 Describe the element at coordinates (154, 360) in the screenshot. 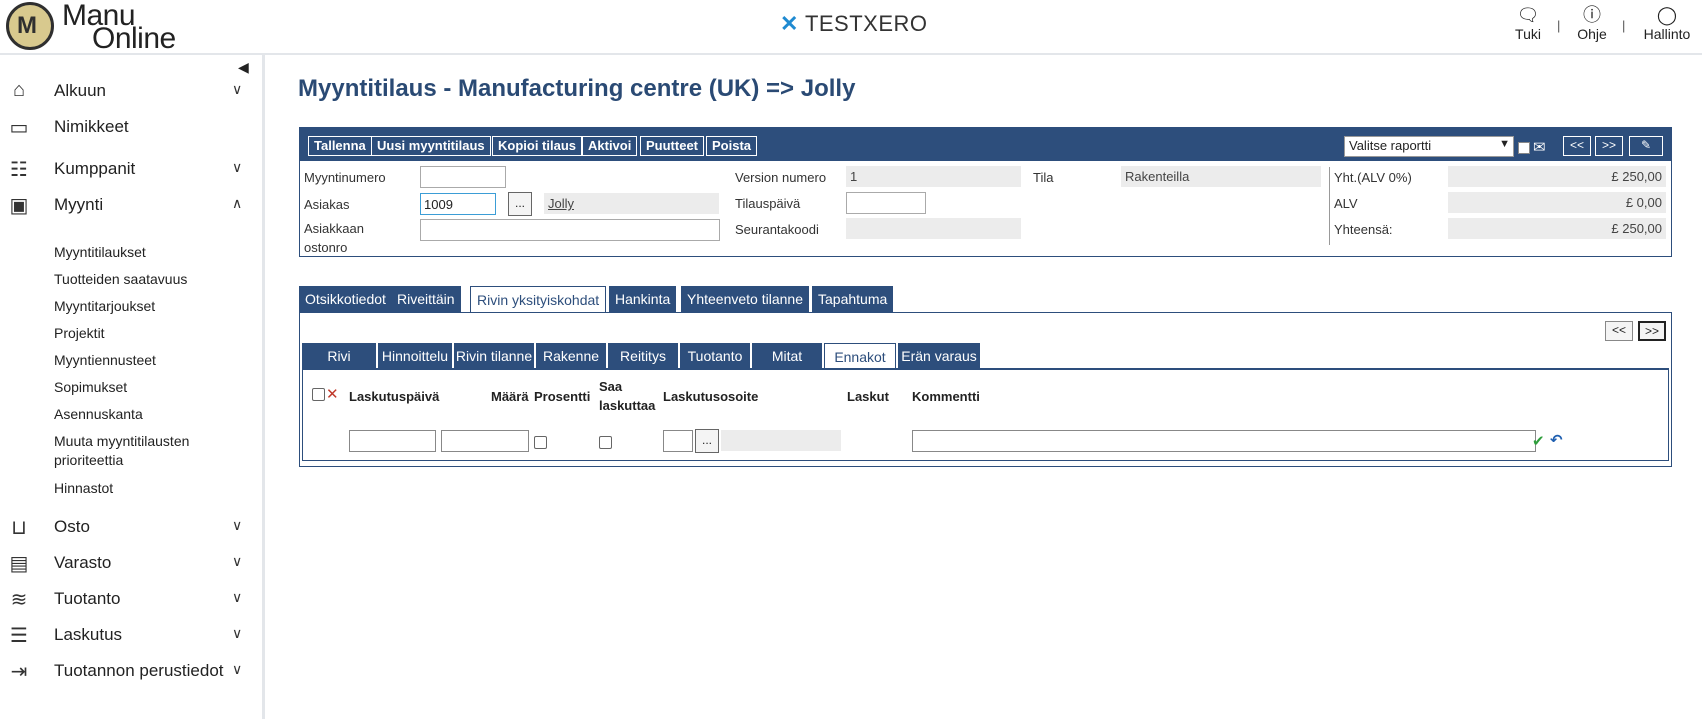

I see `sidebar-subitem-myyntiennusteet: Myyntiennusteet` at that location.